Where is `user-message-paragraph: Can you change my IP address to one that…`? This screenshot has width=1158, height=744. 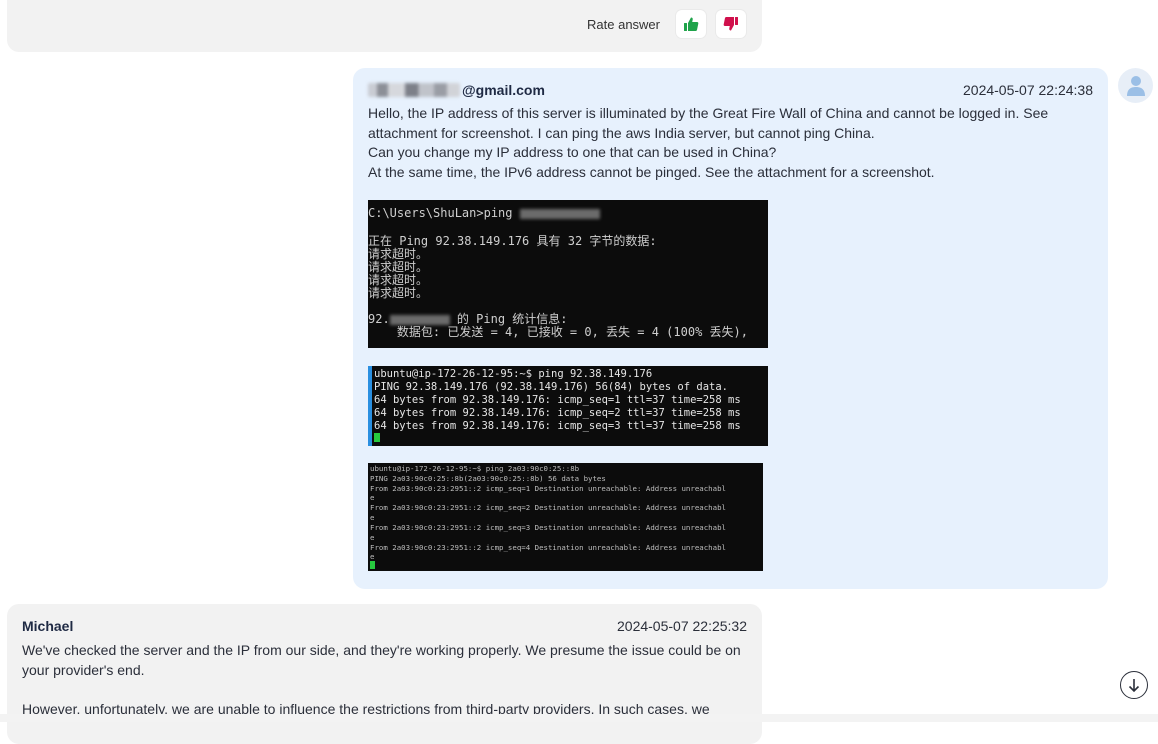 user-message-paragraph: Can you change my IP address to one that… is located at coordinates (572, 152).